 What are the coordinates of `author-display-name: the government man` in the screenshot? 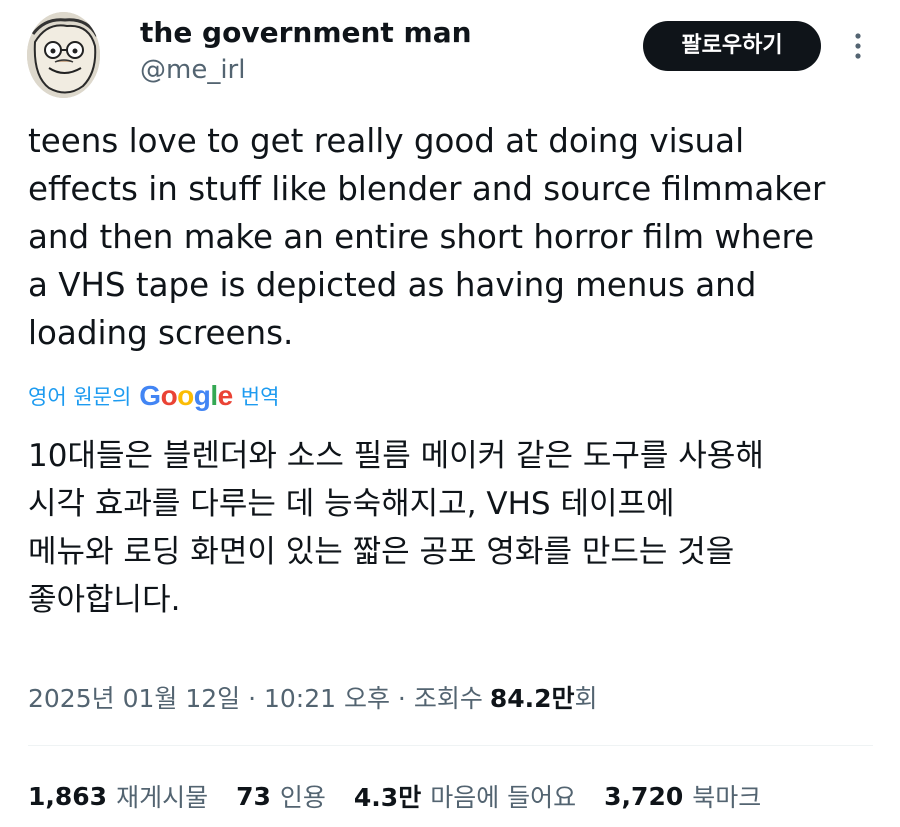 It's located at (306, 33).